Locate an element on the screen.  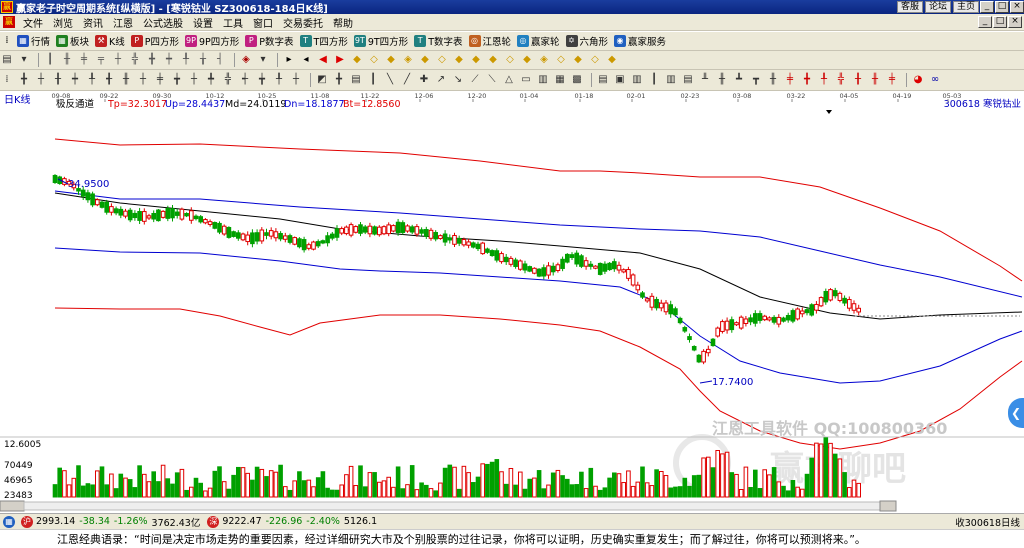
chart-tool-icon-27: ⟋ is located at coordinates (475, 80).